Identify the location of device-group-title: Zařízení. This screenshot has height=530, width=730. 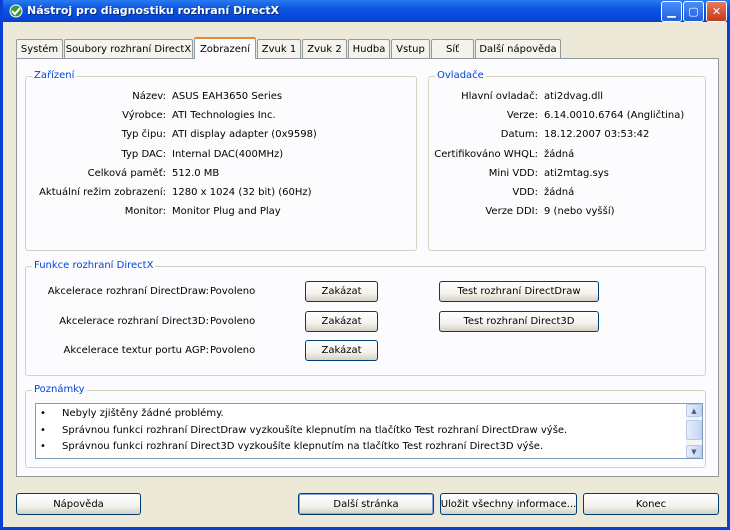
(54, 75).